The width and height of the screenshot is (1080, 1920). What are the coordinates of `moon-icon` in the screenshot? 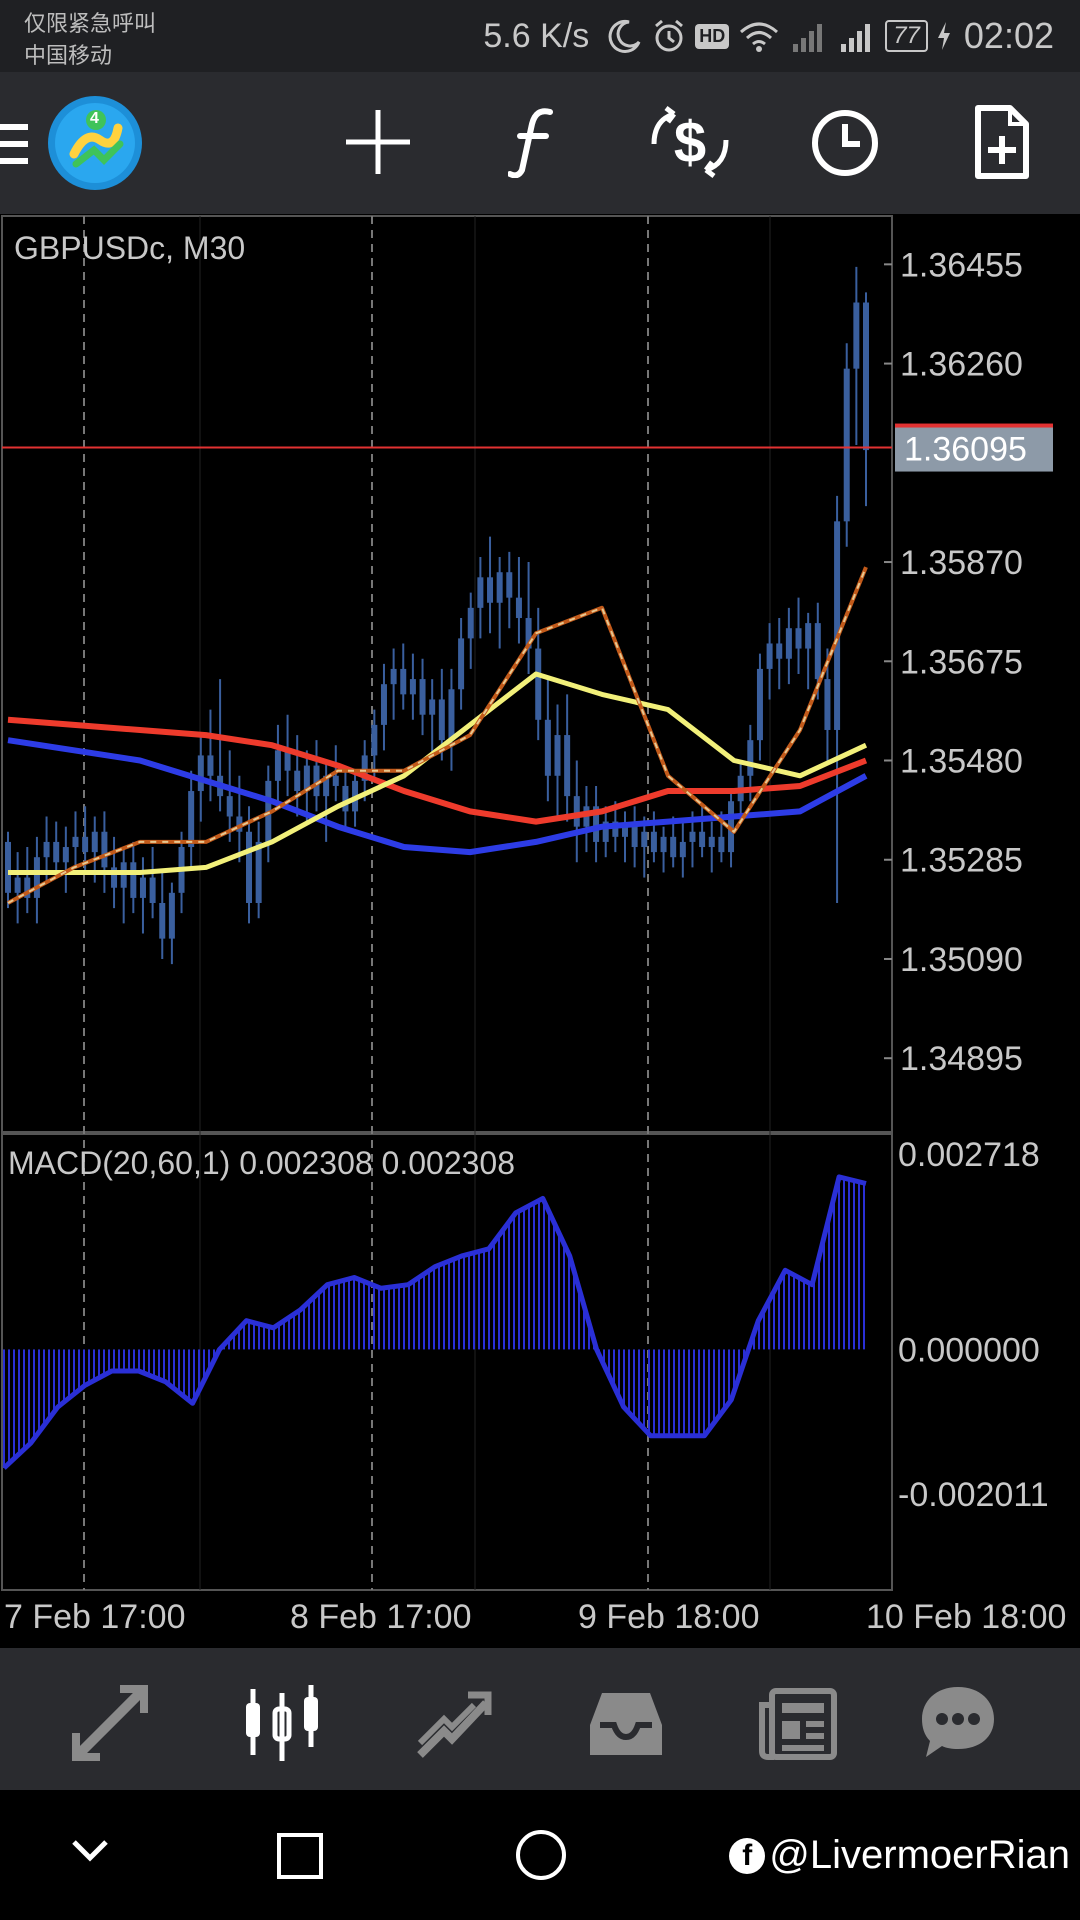 It's located at (624, 36).